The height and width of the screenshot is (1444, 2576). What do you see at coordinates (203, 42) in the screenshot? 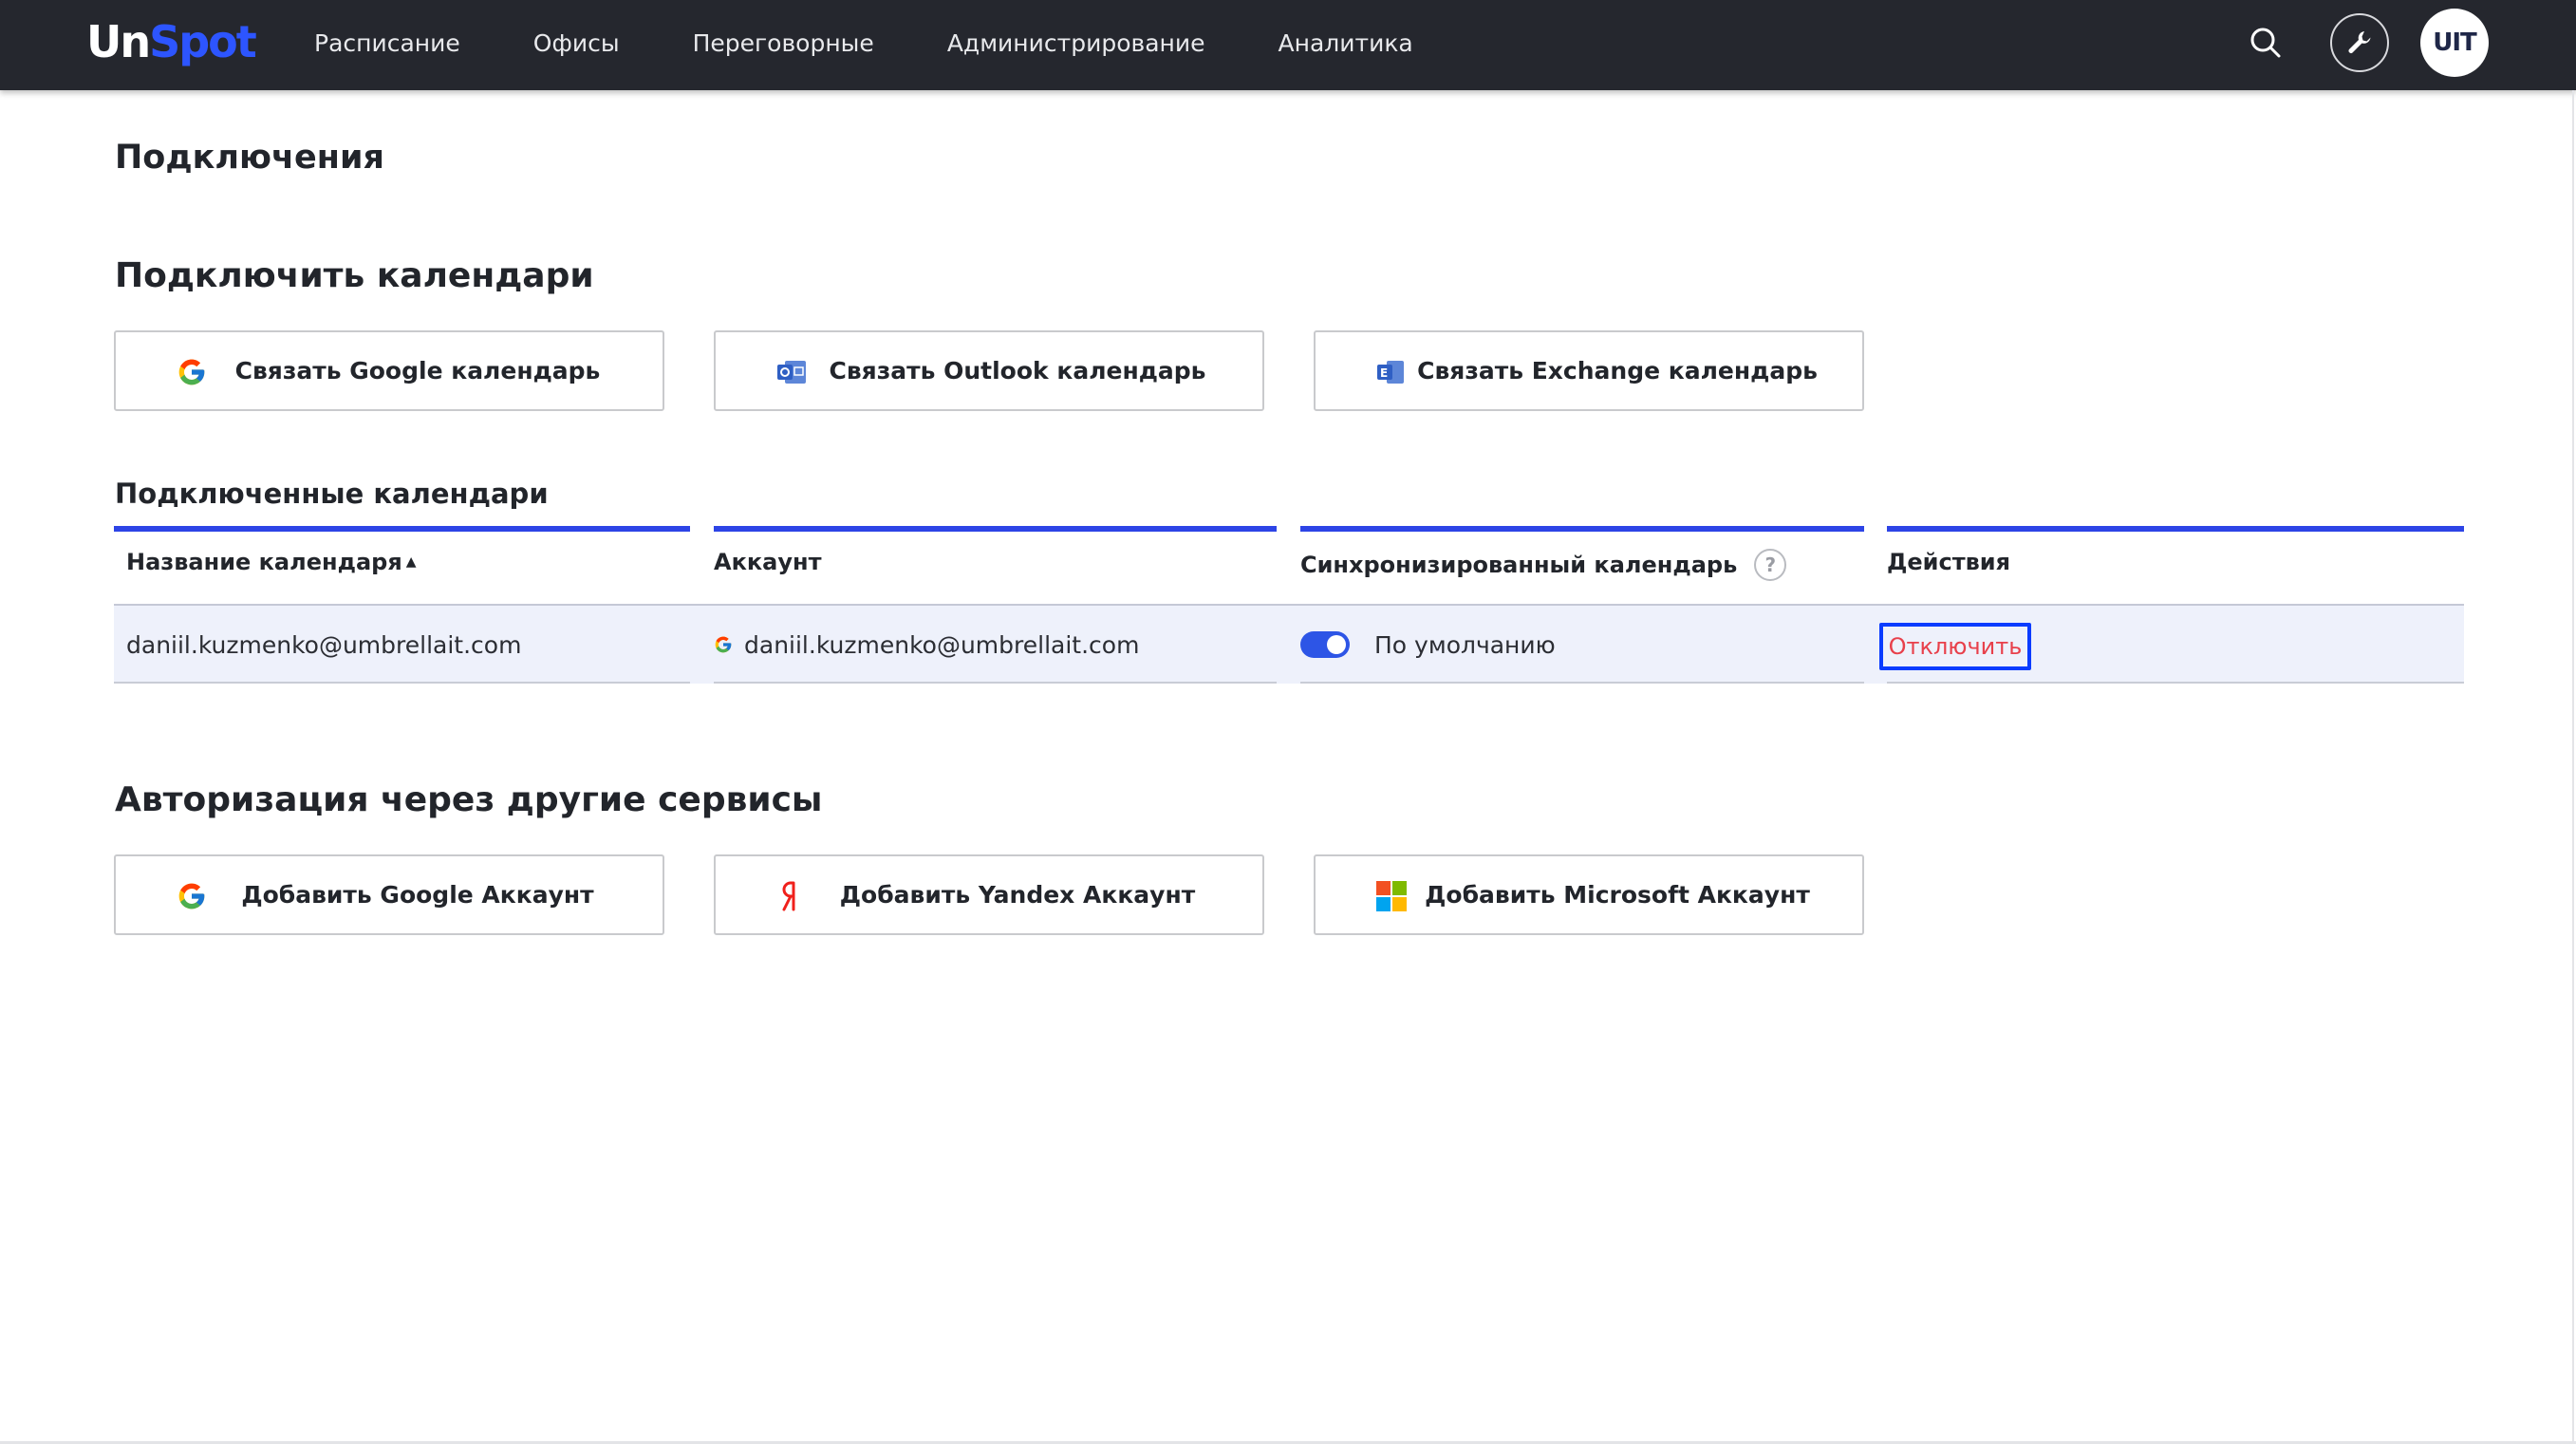
I see `logo-text-spot: Spot` at bounding box center [203, 42].